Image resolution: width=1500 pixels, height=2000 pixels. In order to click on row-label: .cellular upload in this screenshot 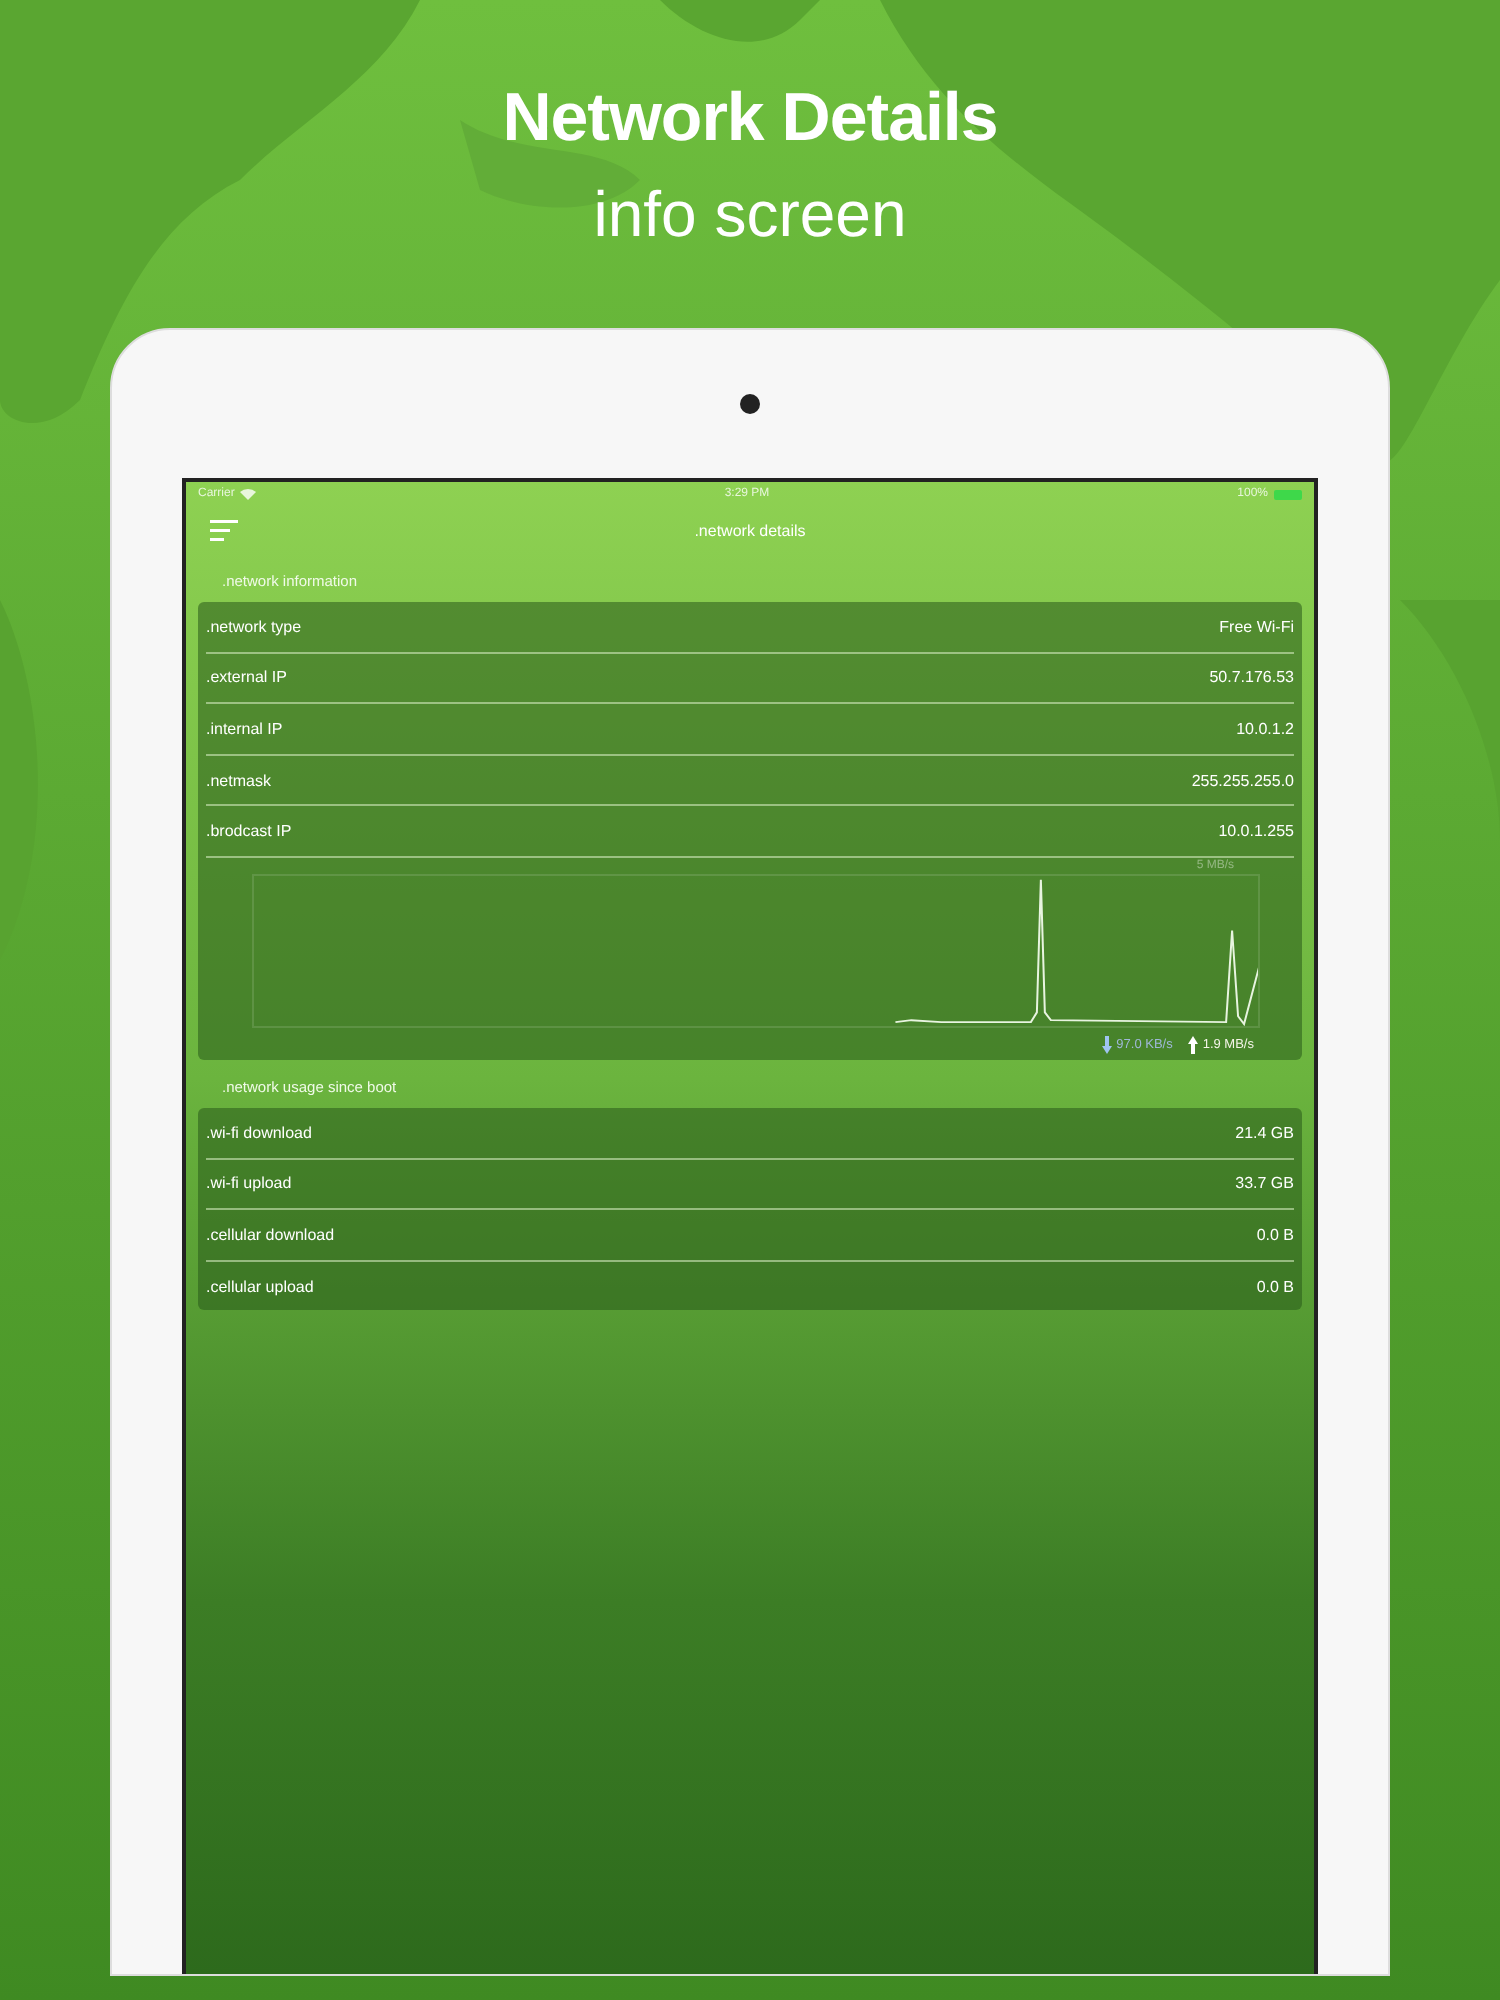, I will do `click(260, 1286)`.